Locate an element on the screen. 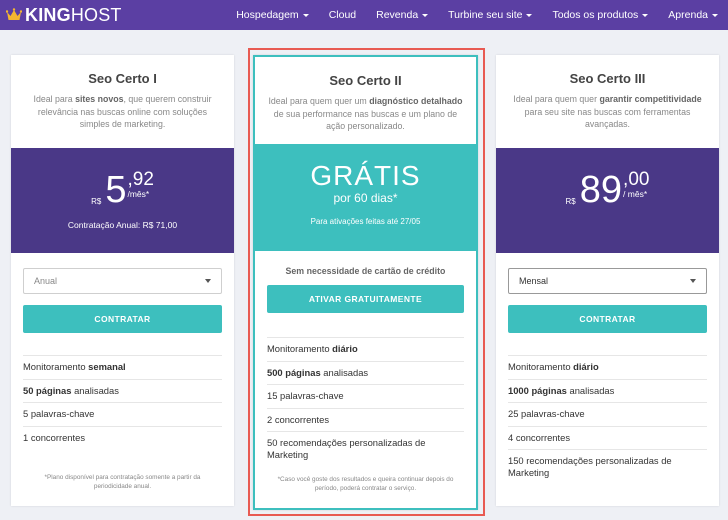  price-cents: ,00 is located at coordinates (636, 179).